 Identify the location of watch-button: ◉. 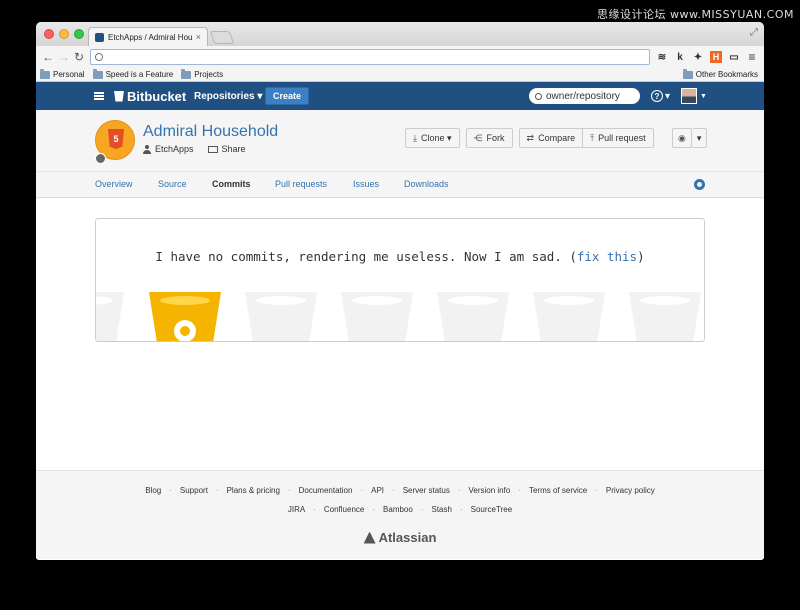
(682, 138).